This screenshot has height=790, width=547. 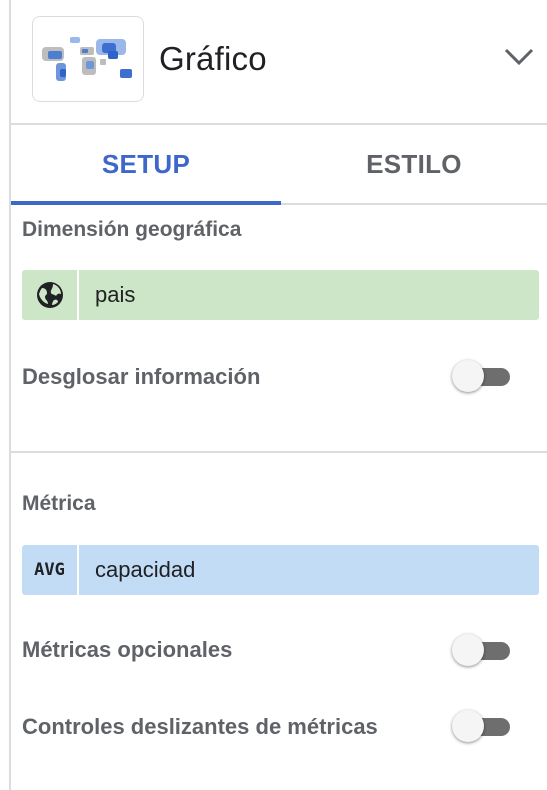 I want to click on metric-value: capacidad, so click(x=145, y=569).